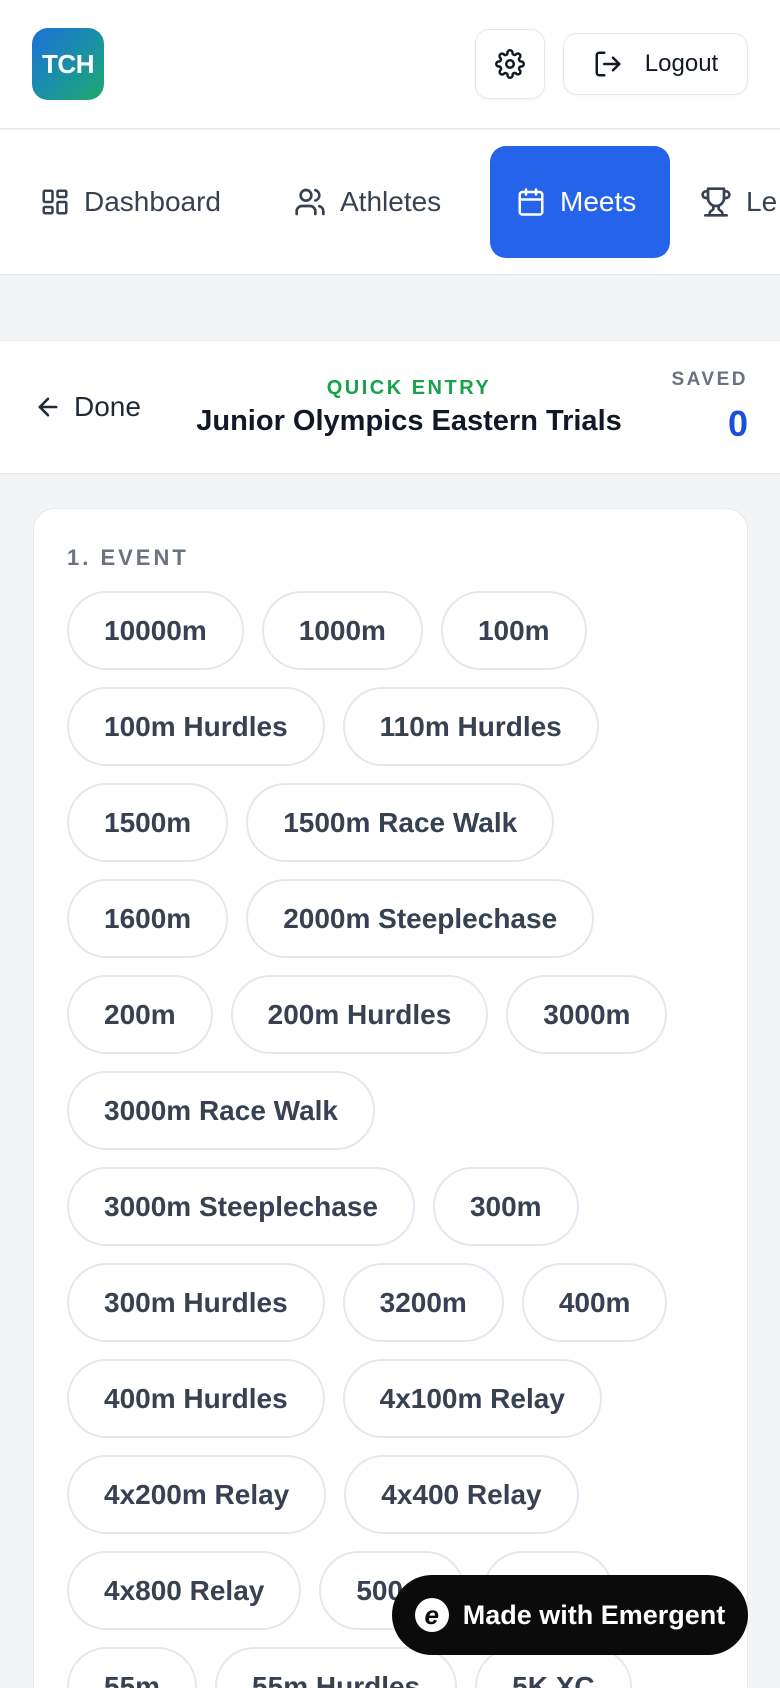 The image size is (780, 1688). Describe the element at coordinates (155, 630) in the screenshot. I see `event-chip: 10000m` at that location.